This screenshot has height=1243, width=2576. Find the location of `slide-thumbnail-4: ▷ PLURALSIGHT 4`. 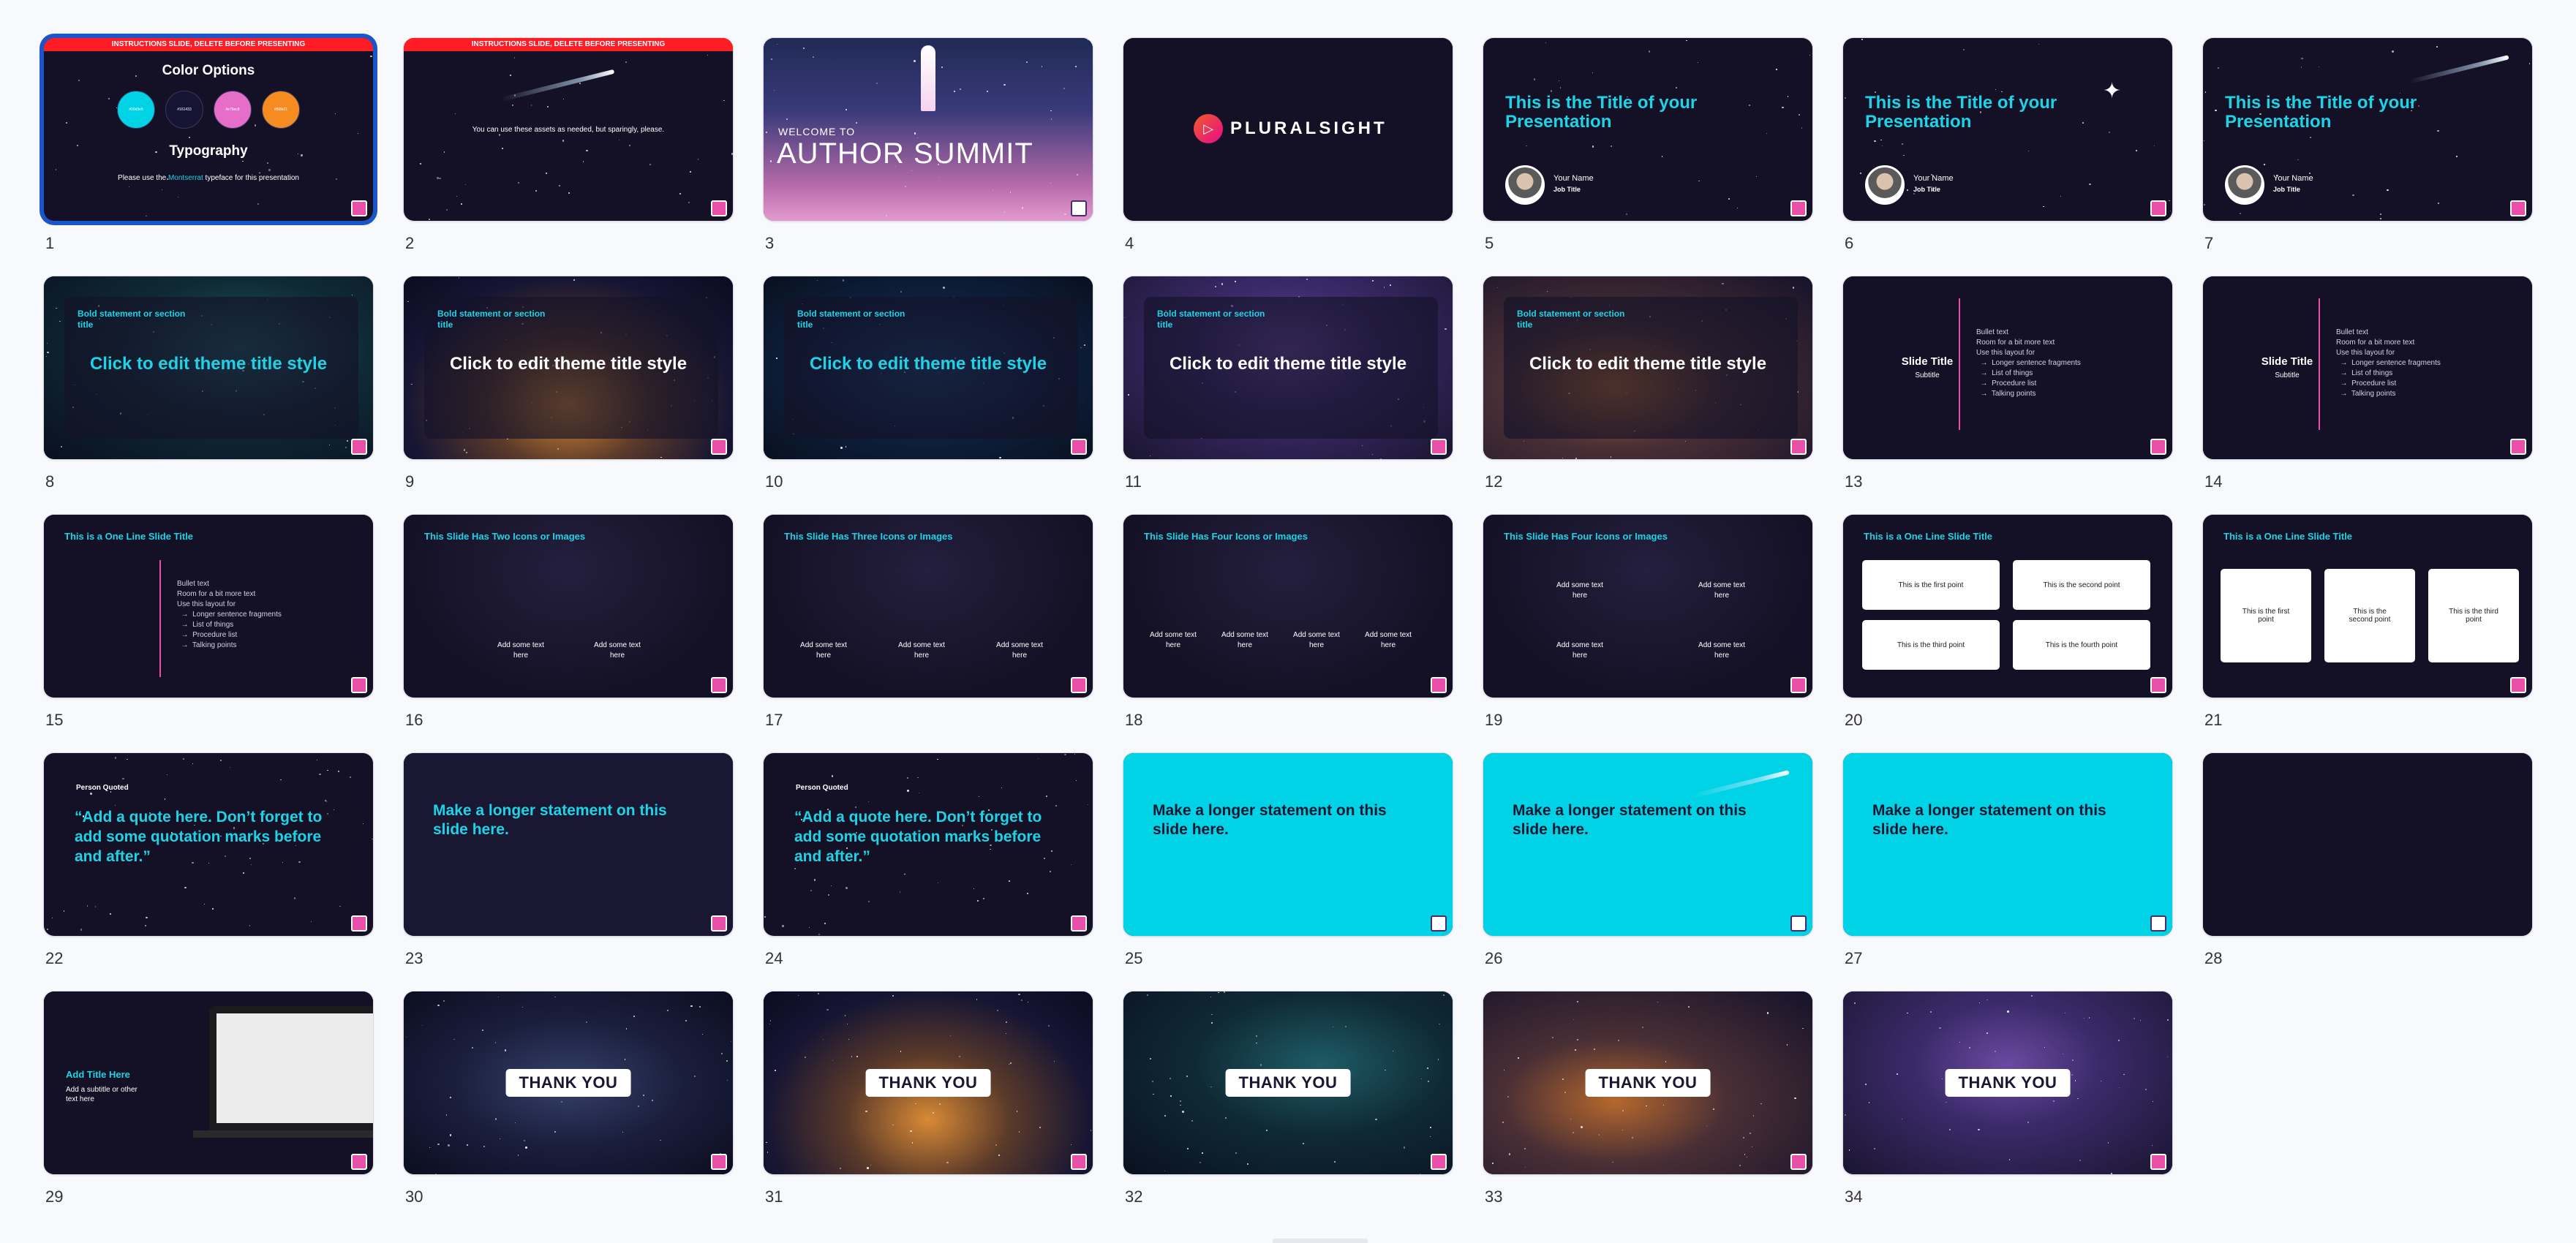

slide-thumbnail-4: ▷ PLURALSIGHT 4 is located at coordinates (1288, 154).